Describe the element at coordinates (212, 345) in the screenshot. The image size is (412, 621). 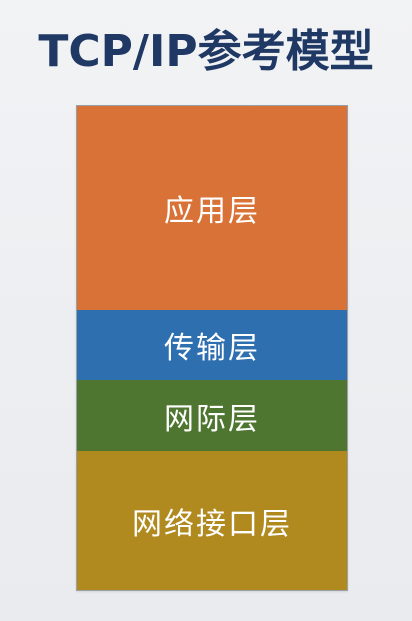
I see `layer-transport: 传输层` at that location.